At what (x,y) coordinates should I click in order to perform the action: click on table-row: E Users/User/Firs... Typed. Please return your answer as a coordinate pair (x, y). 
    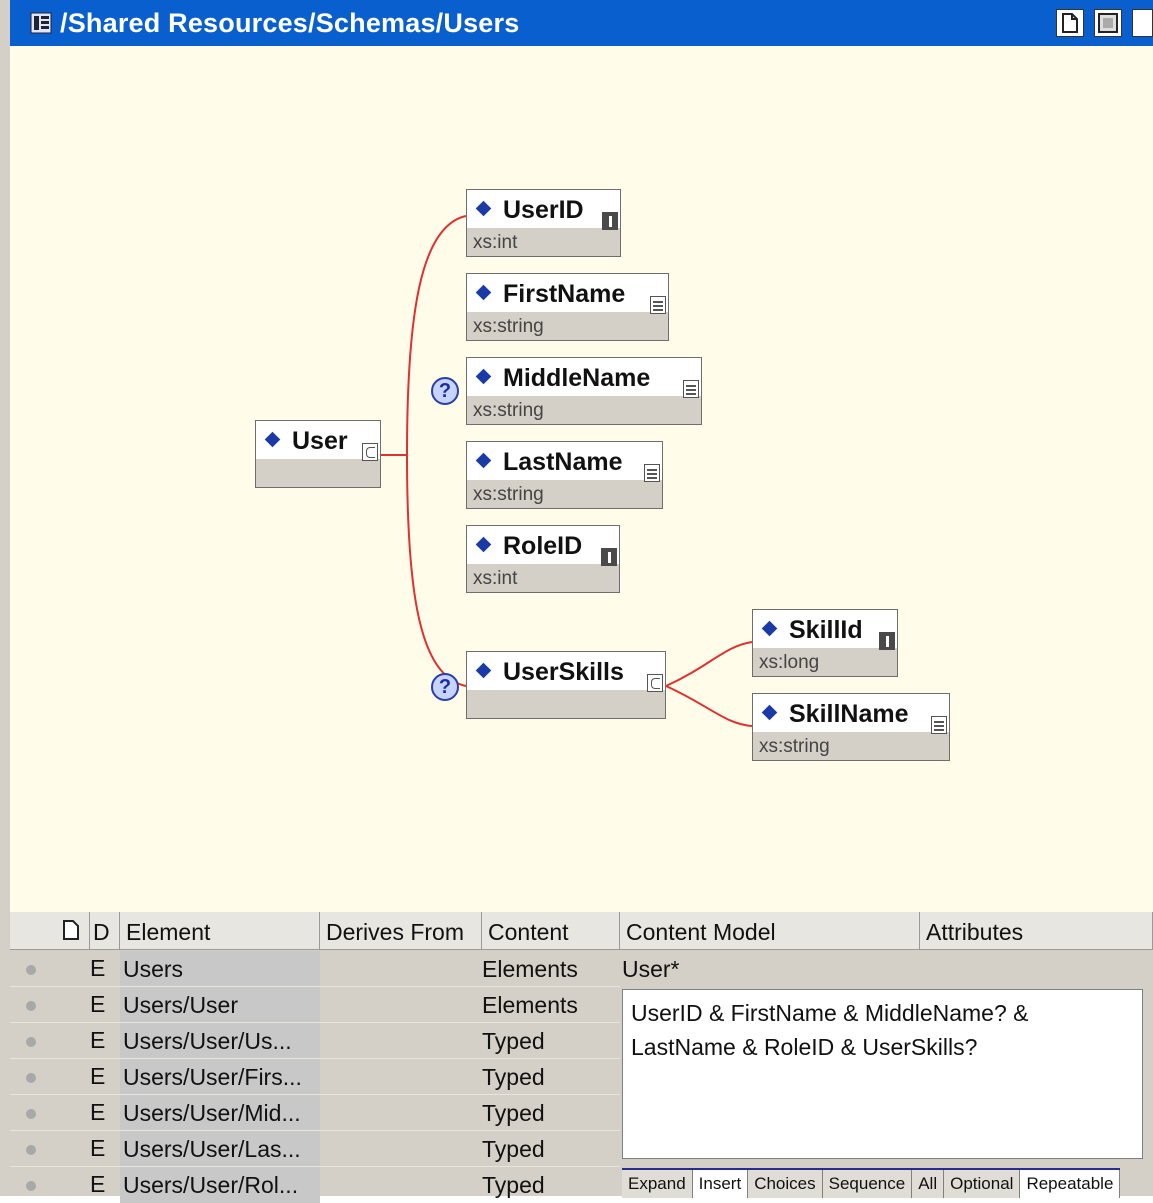
    Looking at the image, I should click on (315, 1077).